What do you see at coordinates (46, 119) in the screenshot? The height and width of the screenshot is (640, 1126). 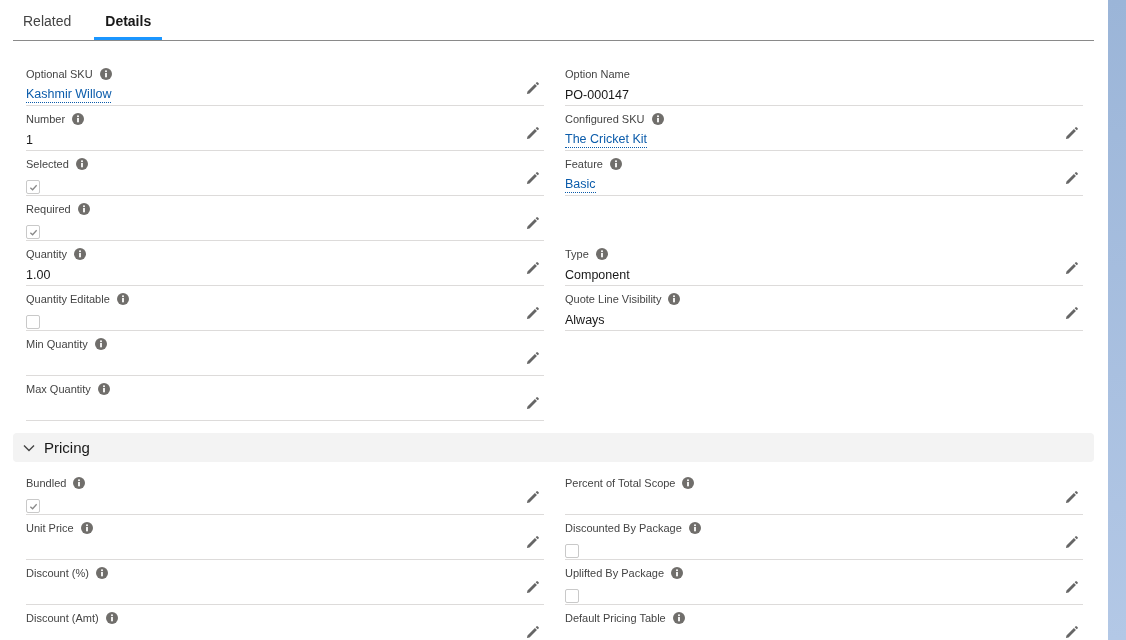 I see `field-label: Number` at bounding box center [46, 119].